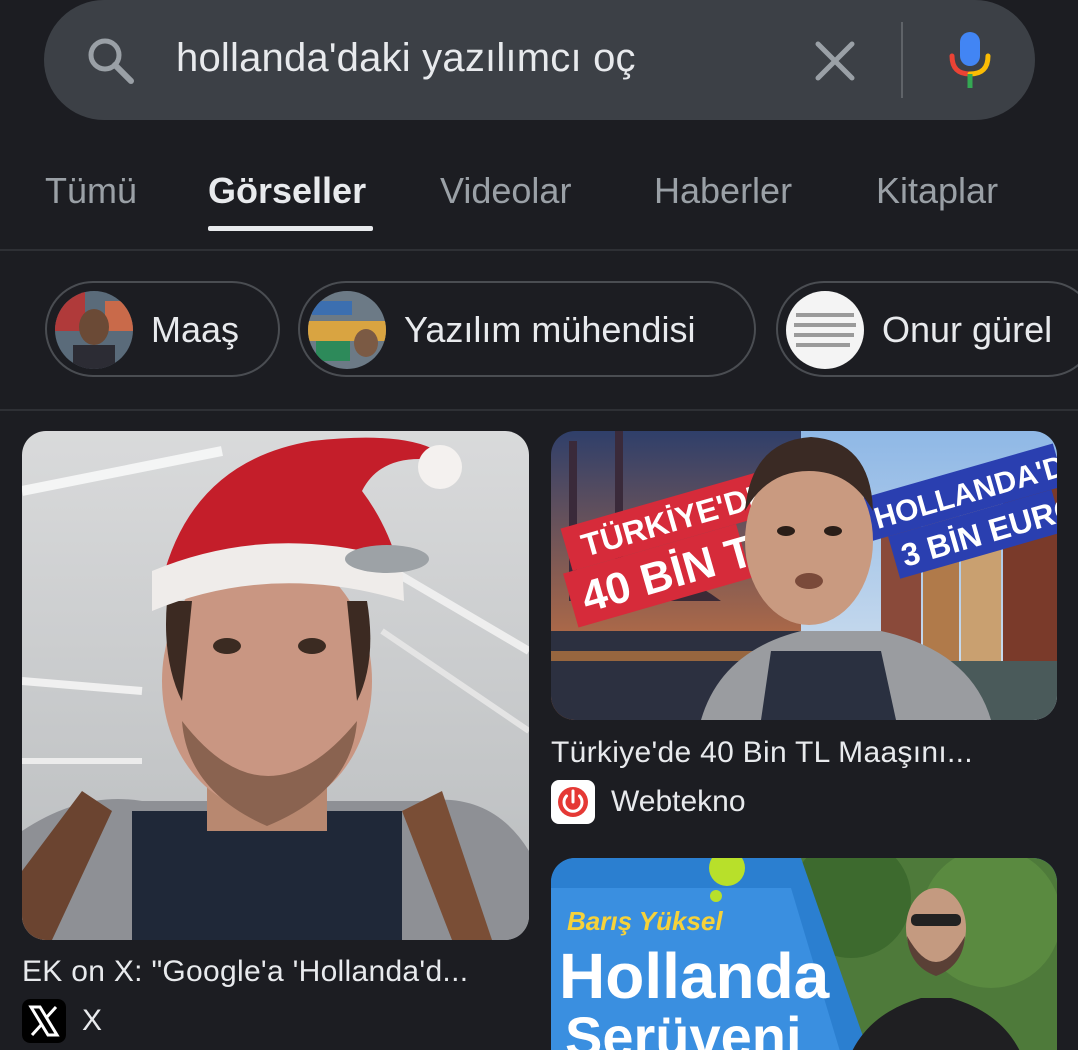 This screenshot has width=1078, height=1050. I want to click on tab-all: Tümü, so click(91, 191).